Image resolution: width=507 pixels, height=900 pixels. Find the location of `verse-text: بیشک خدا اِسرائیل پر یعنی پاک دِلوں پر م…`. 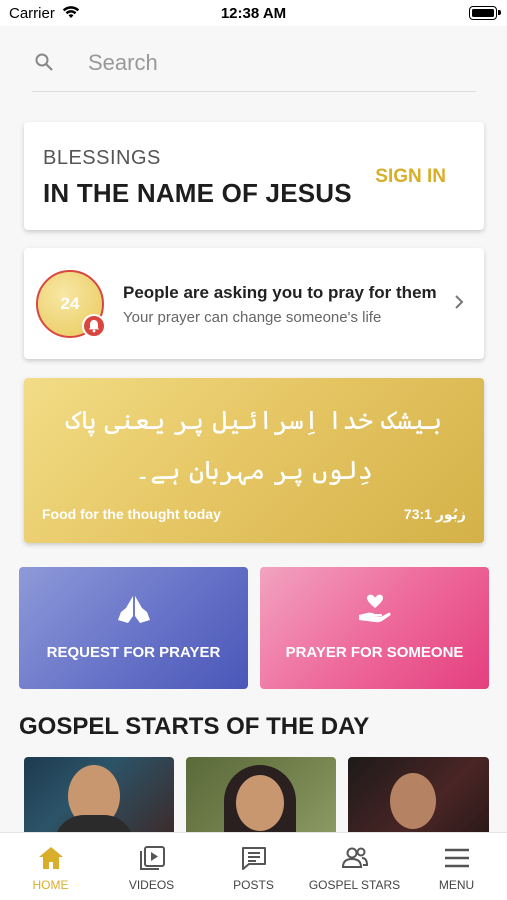

verse-text: بیشک خدا اِسرائیل پر یعنی پاک دِلوں پر م… is located at coordinates (254, 446).